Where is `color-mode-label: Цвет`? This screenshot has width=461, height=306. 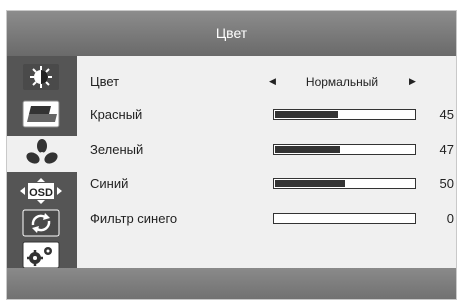
color-mode-label: Цвет is located at coordinates (105, 81).